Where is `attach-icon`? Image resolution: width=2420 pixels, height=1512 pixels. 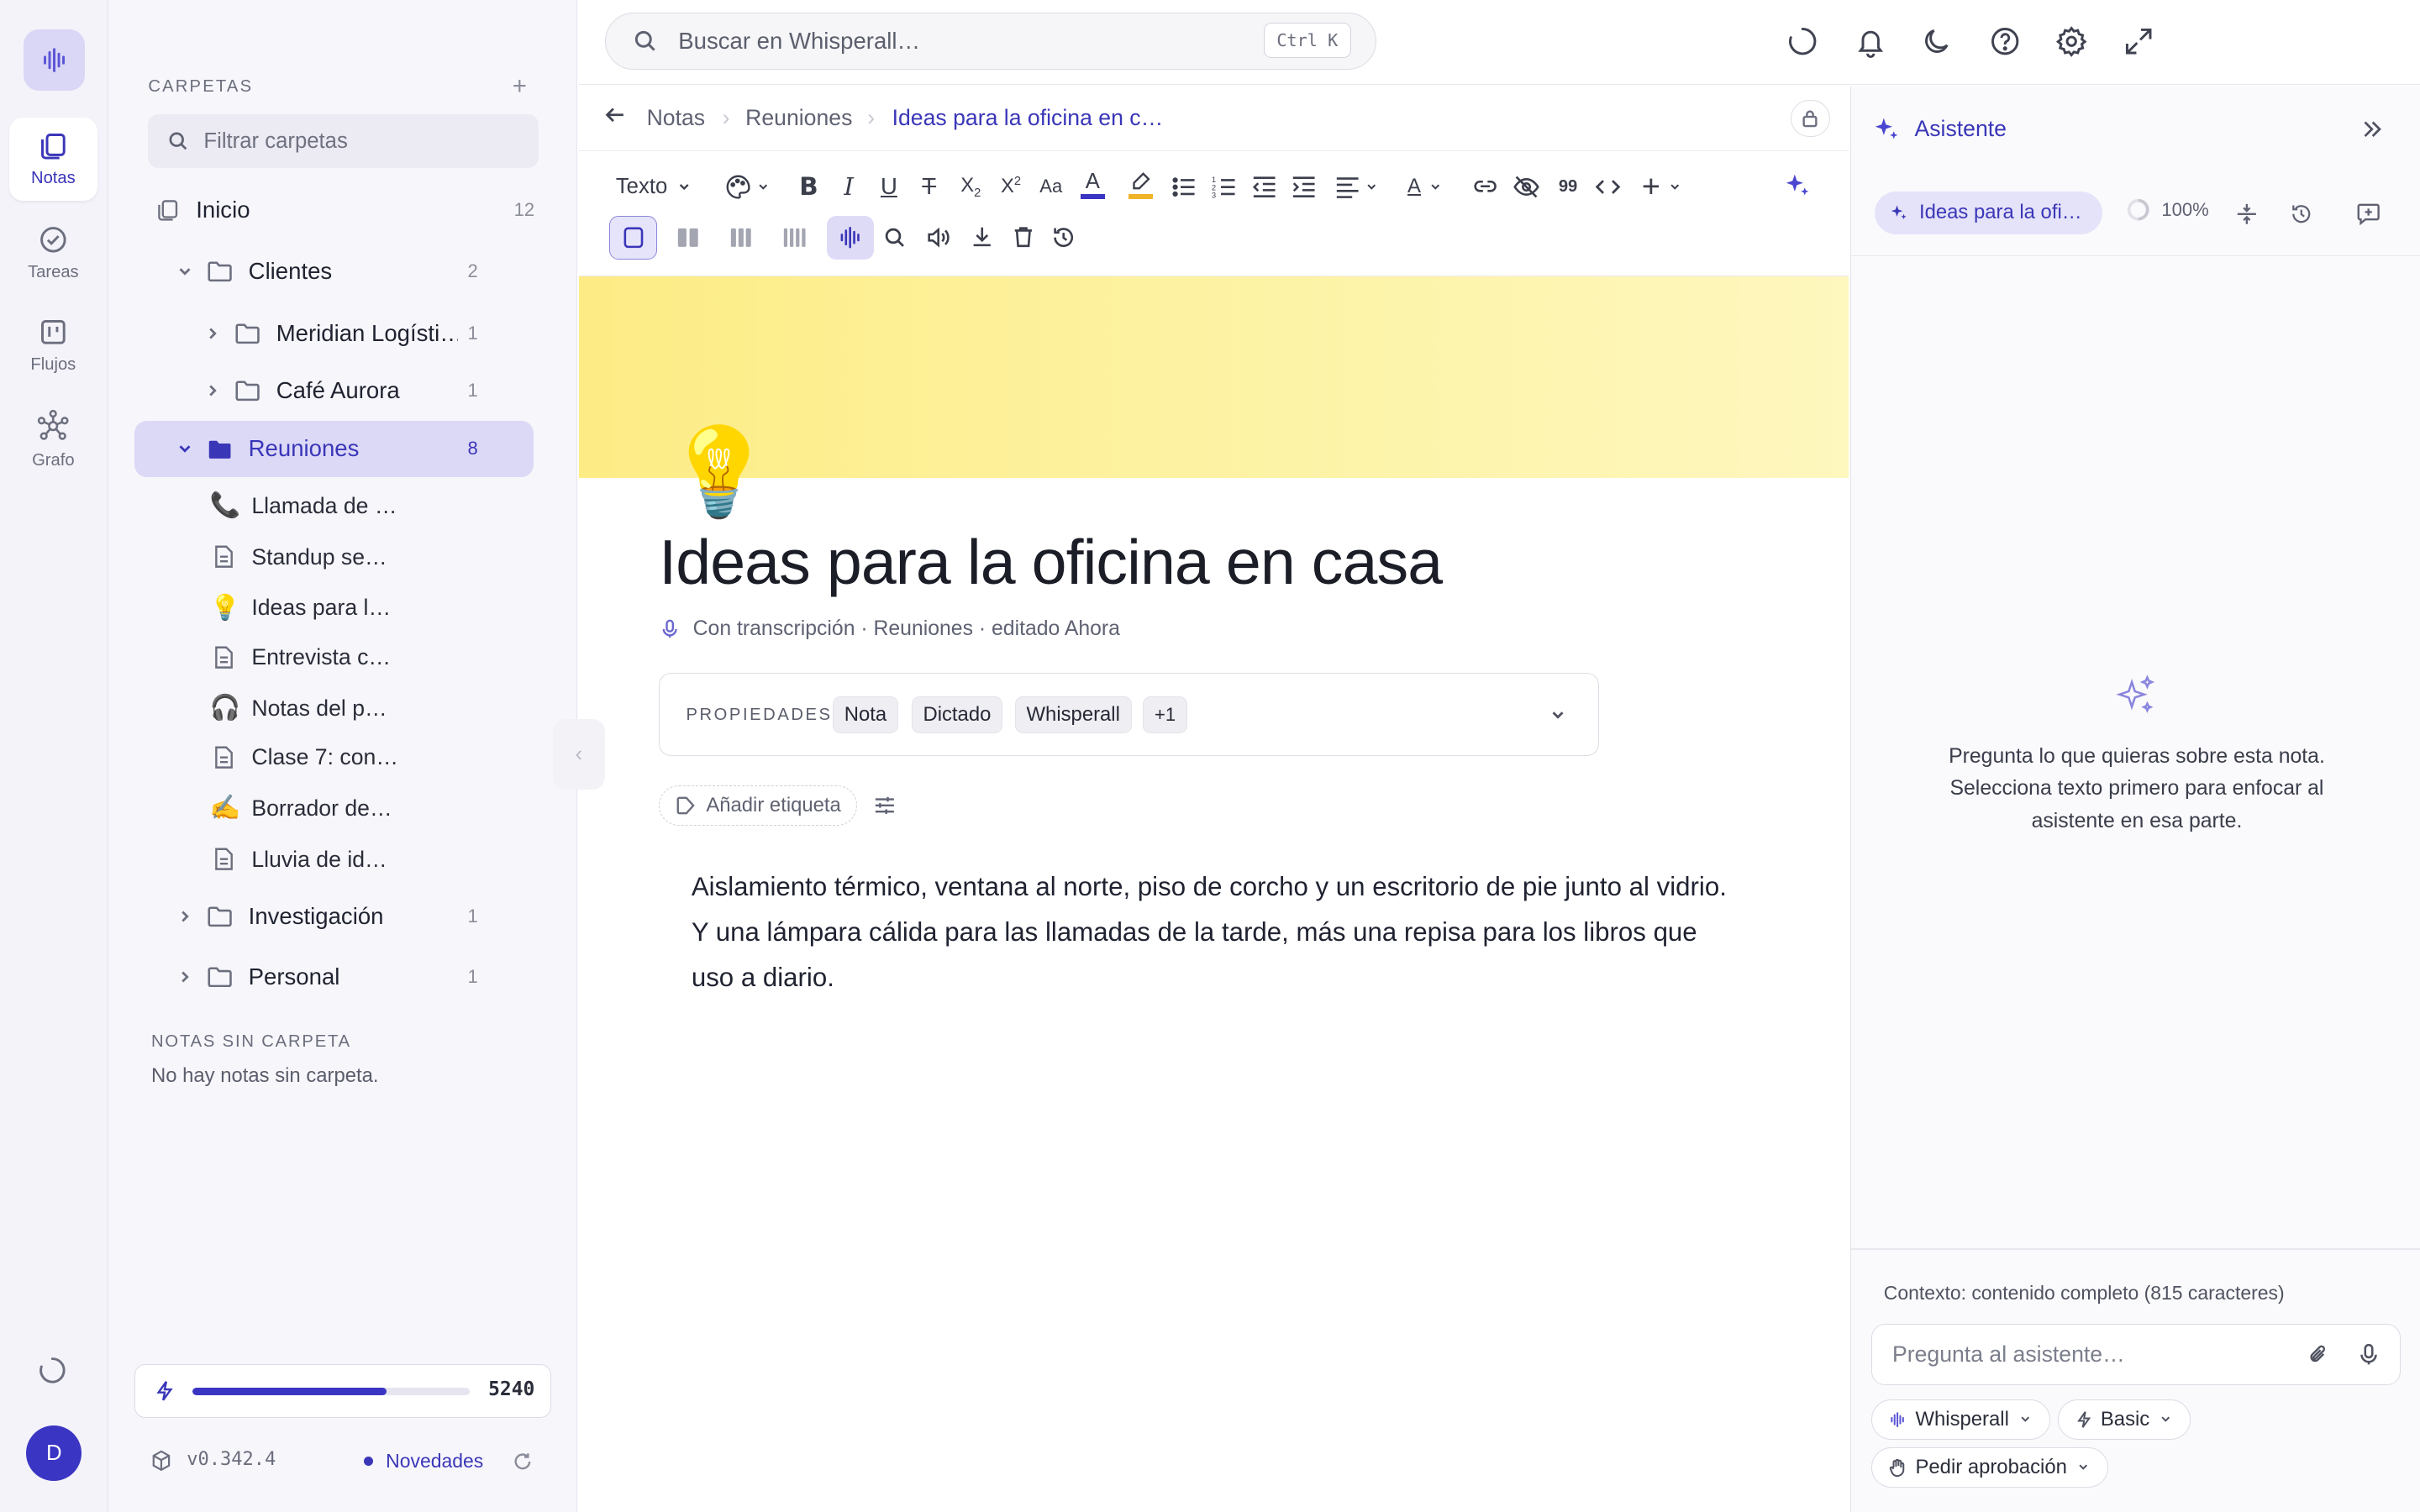 attach-icon is located at coordinates (2318, 1355).